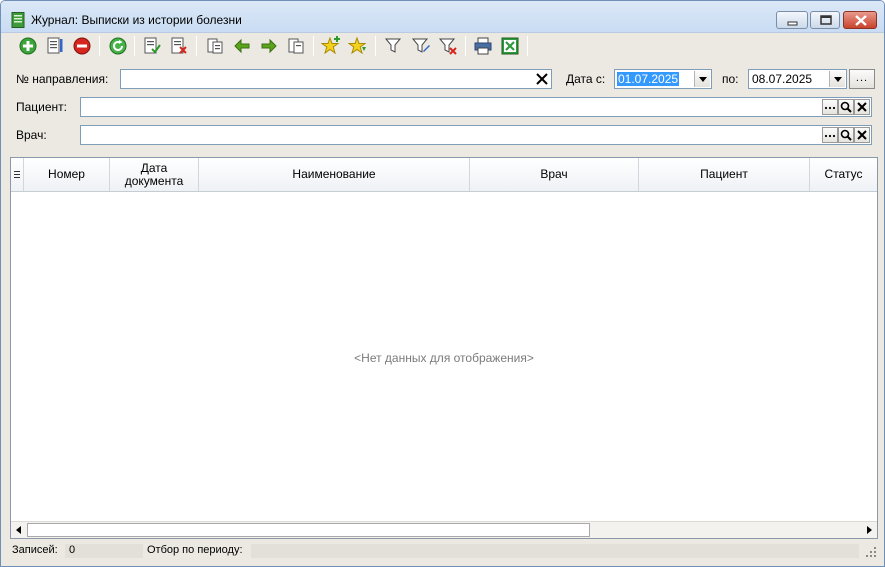 Image resolution: width=885 pixels, height=567 pixels. I want to click on status-bar: Записей: 0 Отбор по периоду:, so click(443, 551).